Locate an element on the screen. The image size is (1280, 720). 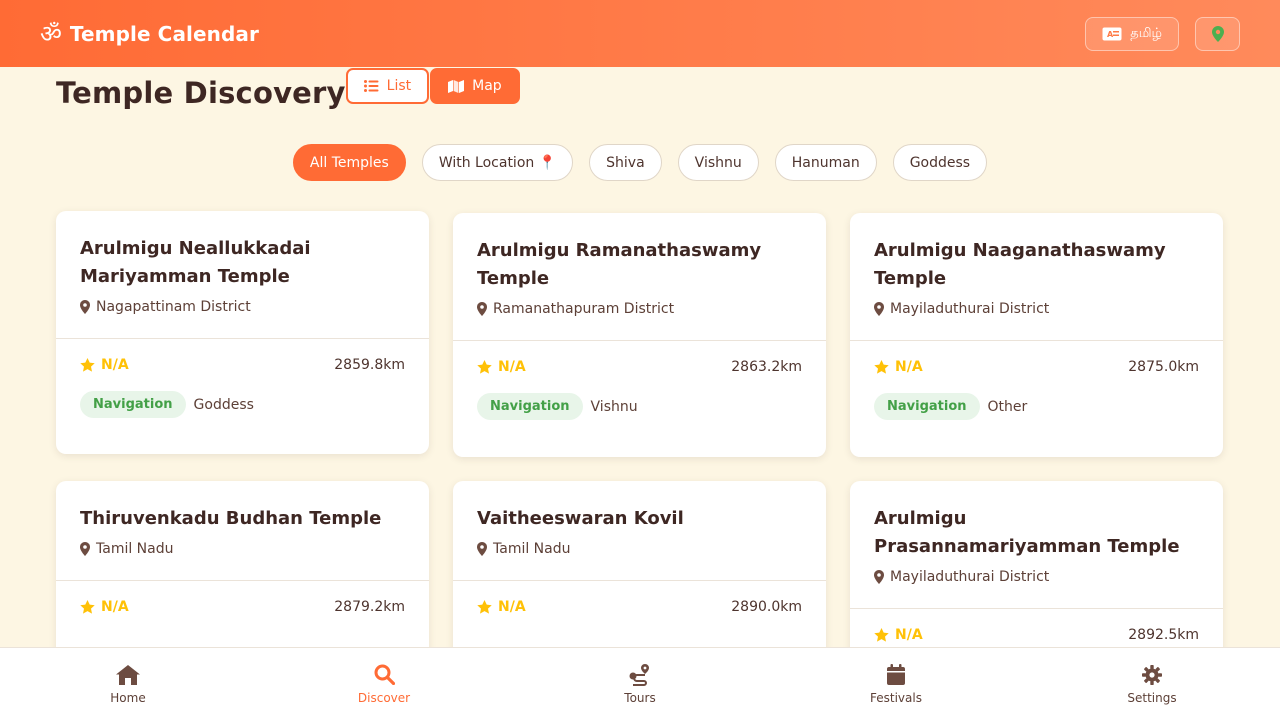
brand: ॐ Temple Calendar is located at coordinates (149, 34).